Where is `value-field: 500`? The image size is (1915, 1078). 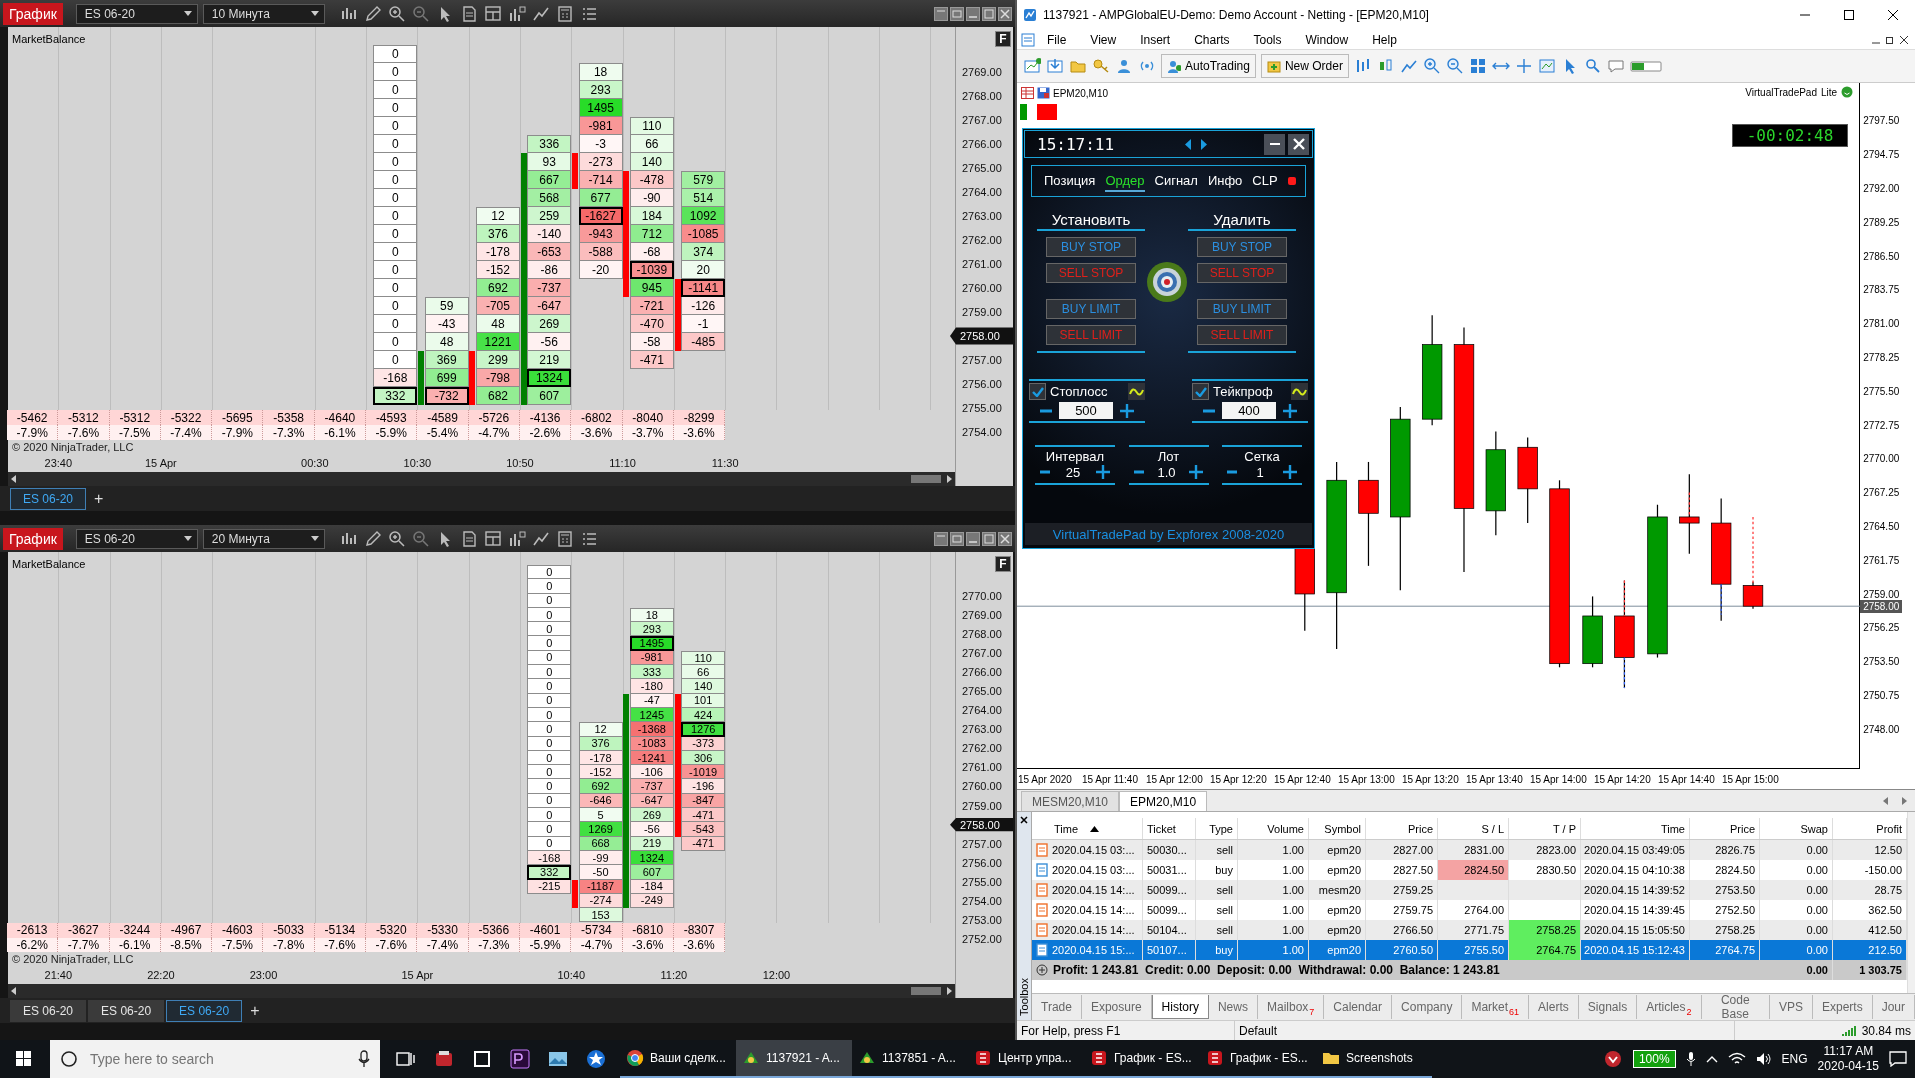
value-field: 500 is located at coordinates (1086, 410).